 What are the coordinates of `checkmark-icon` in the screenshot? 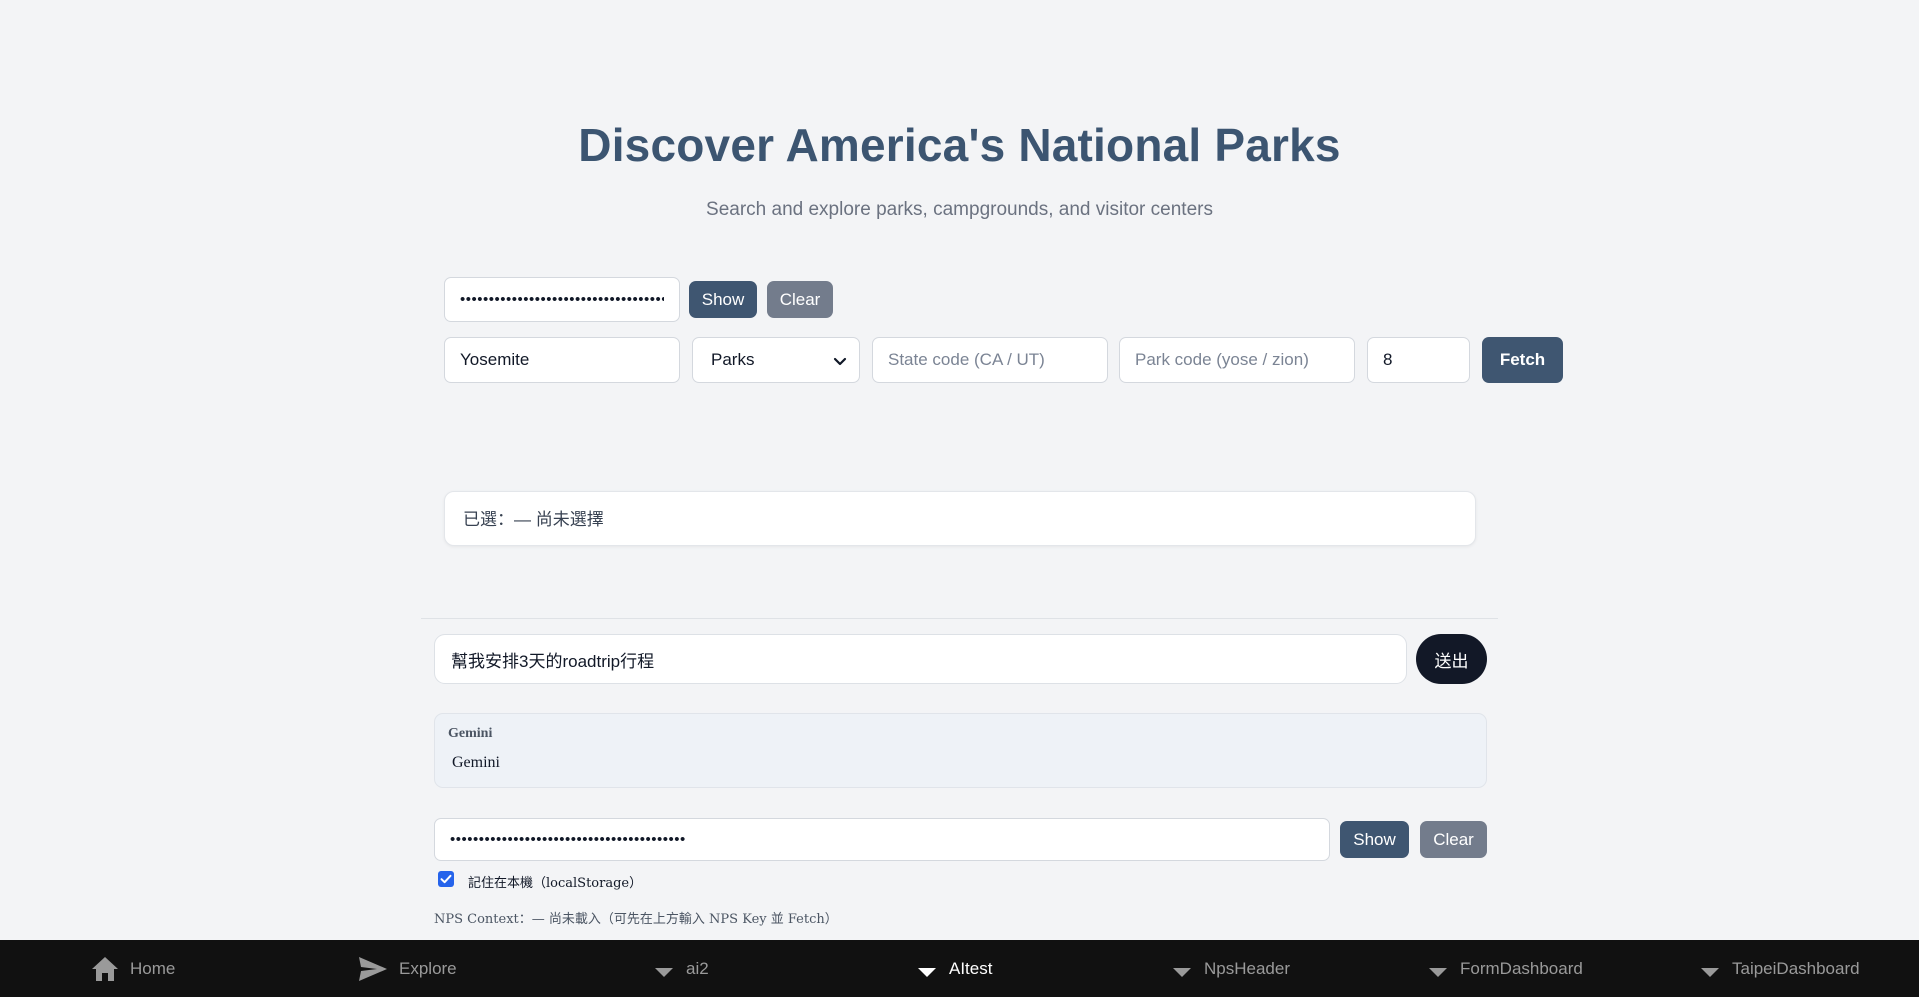 It's located at (446, 879).